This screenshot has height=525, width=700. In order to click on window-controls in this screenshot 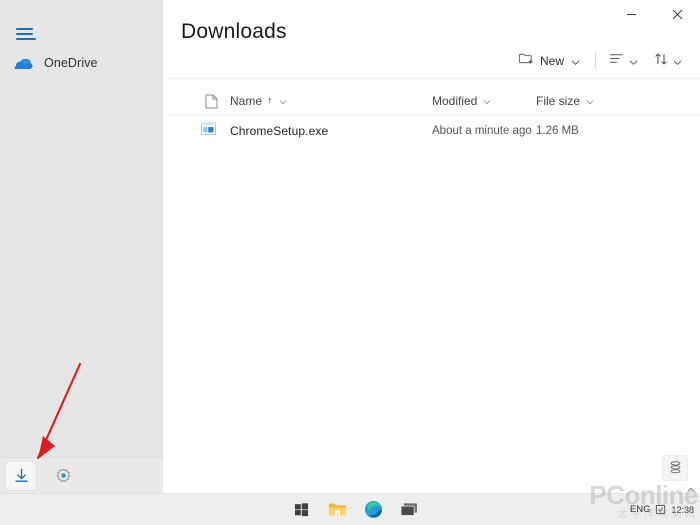, I will do `click(645, 14)`.